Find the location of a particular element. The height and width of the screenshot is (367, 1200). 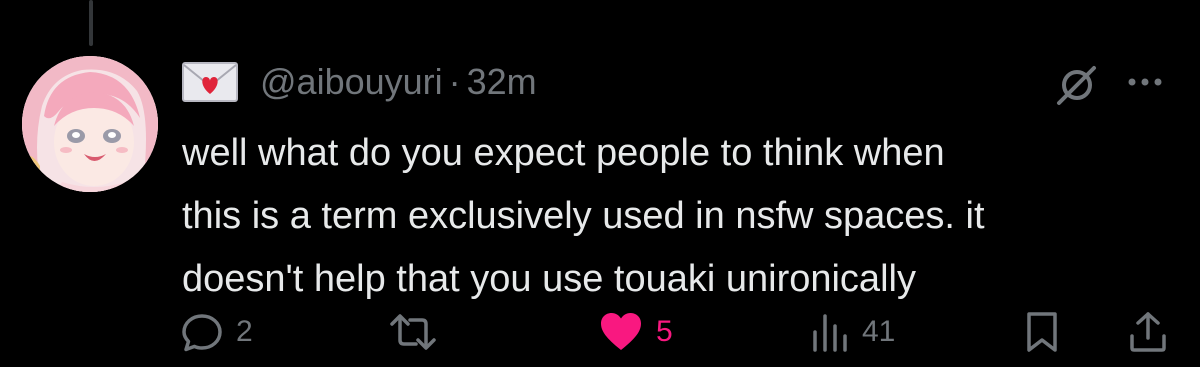

like-button: 5 is located at coordinates (635, 332).